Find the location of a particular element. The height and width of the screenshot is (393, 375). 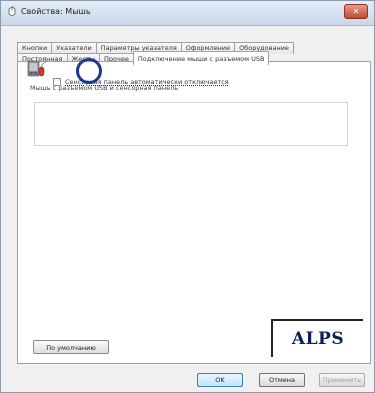

cancel-button: Отмена is located at coordinates (282, 380).